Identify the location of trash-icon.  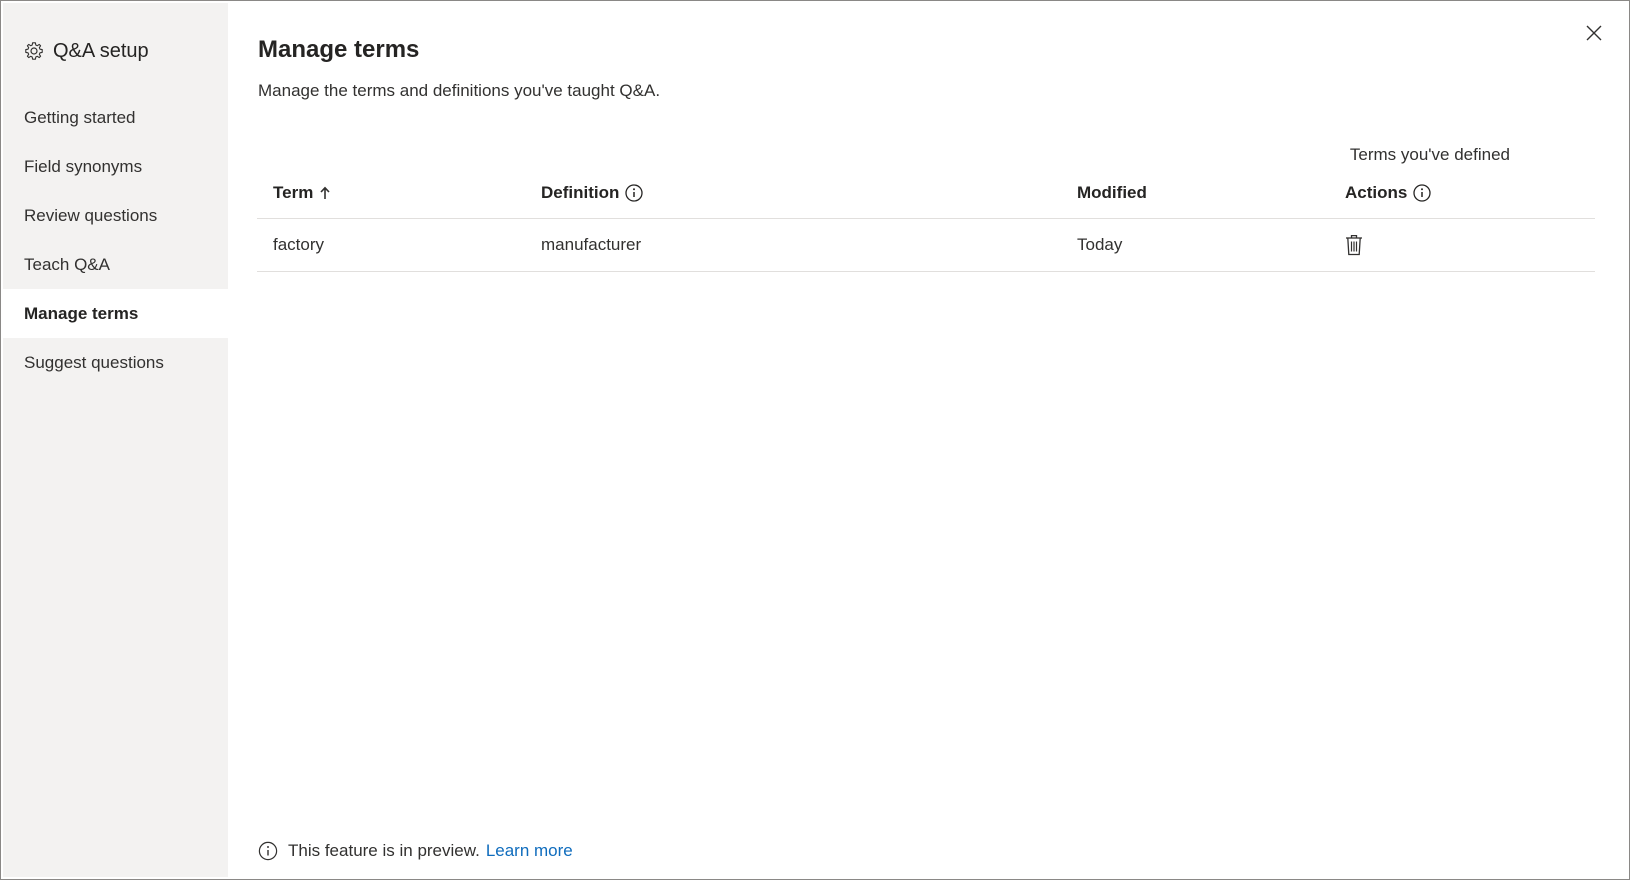
(1354, 245).